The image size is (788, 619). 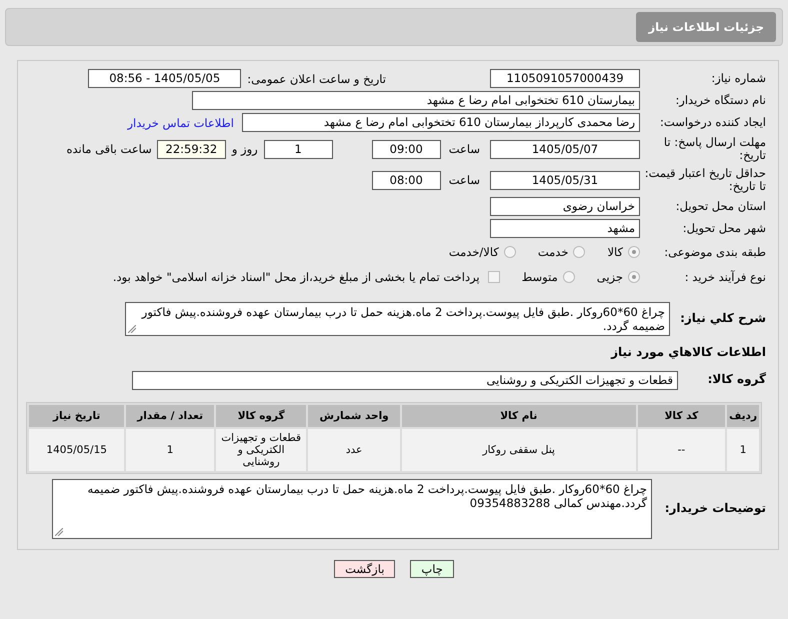 I want to click on field-label: شهر محل تحویل:, so click(x=724, y=228).